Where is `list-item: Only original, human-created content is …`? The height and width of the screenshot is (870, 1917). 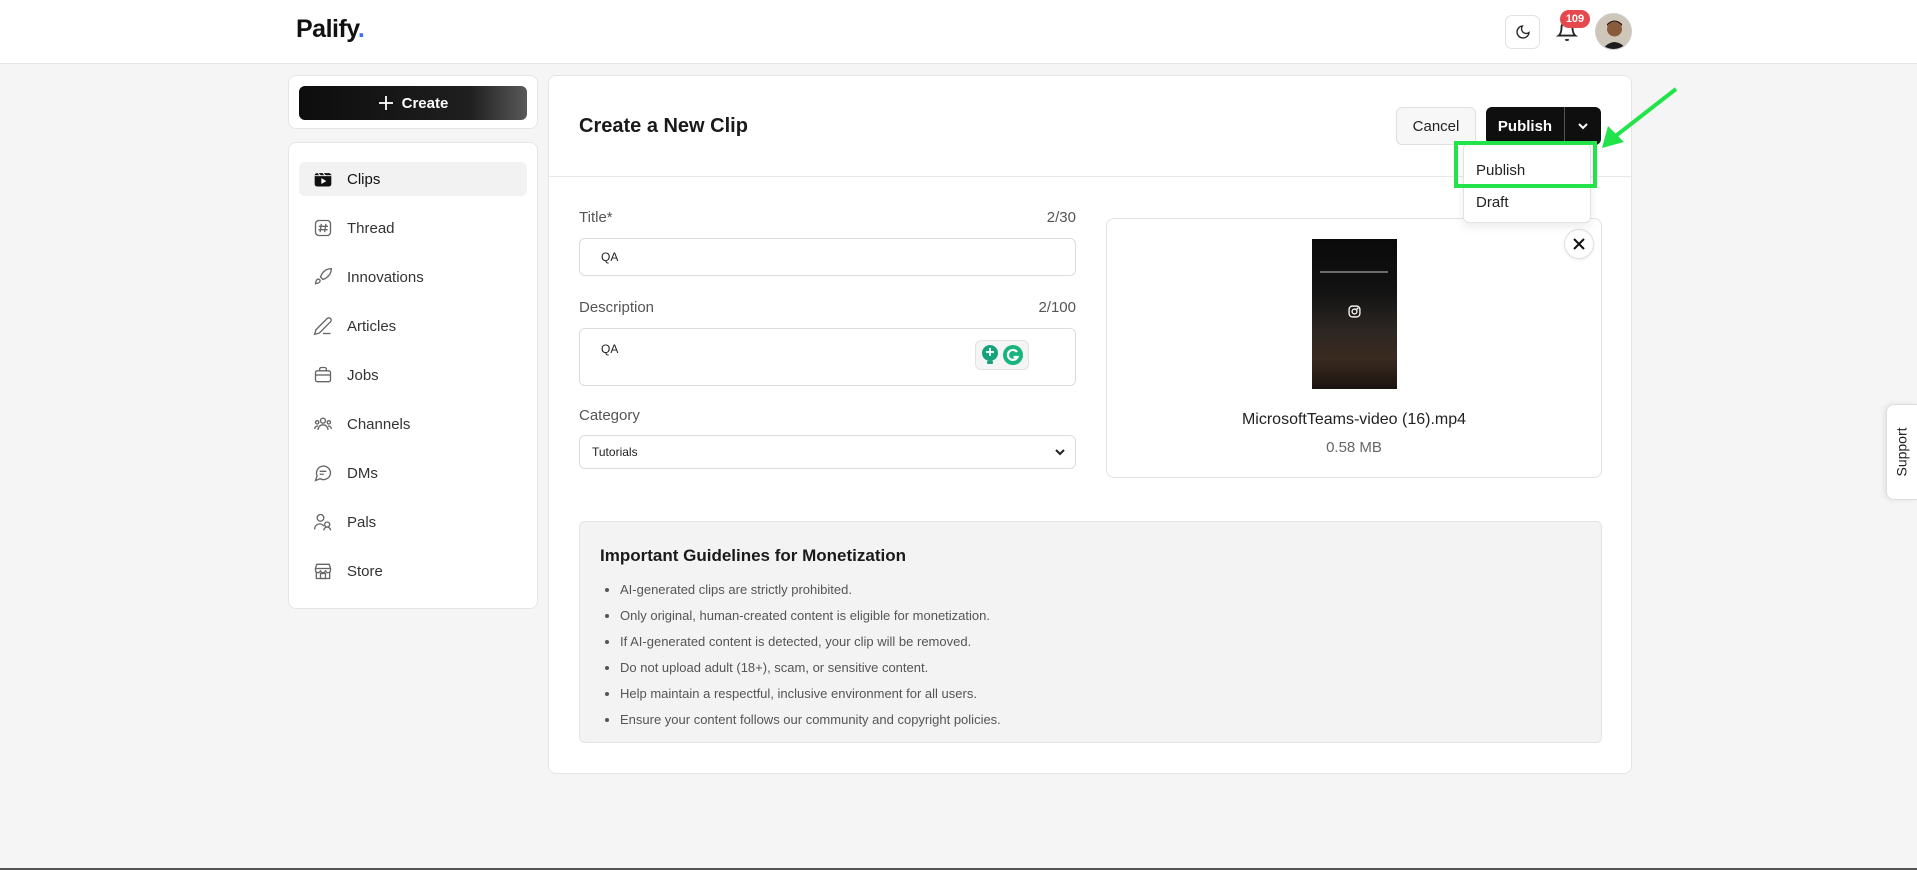 list-item: Only original, human-created content is … is located at coordinates (810, 616).